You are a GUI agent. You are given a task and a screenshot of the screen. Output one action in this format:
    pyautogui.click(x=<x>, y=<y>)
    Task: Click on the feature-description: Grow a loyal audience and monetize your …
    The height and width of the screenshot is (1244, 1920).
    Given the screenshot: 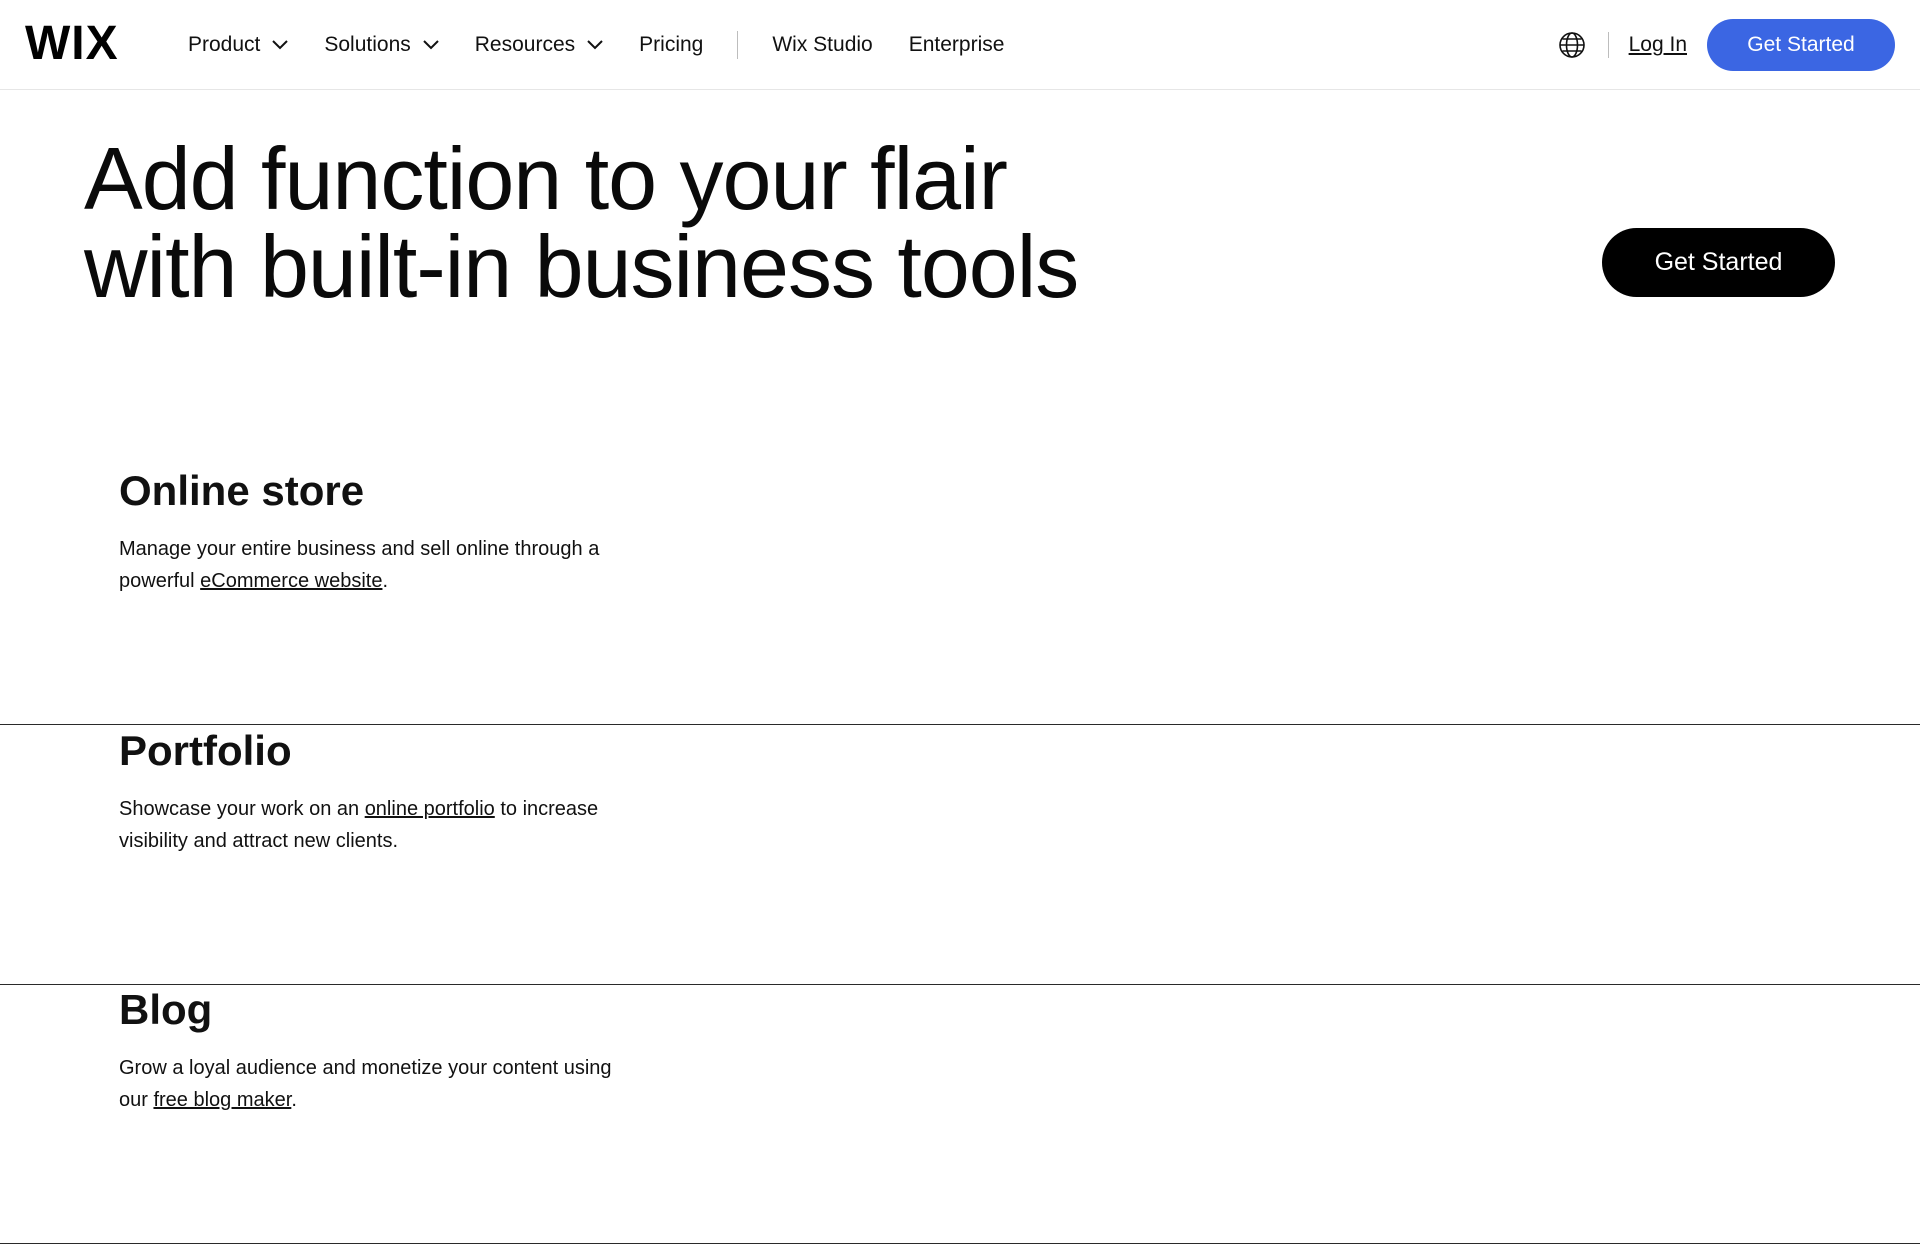 What is the action you would take?
    pyautogui.click(x=379, y=1084)
    